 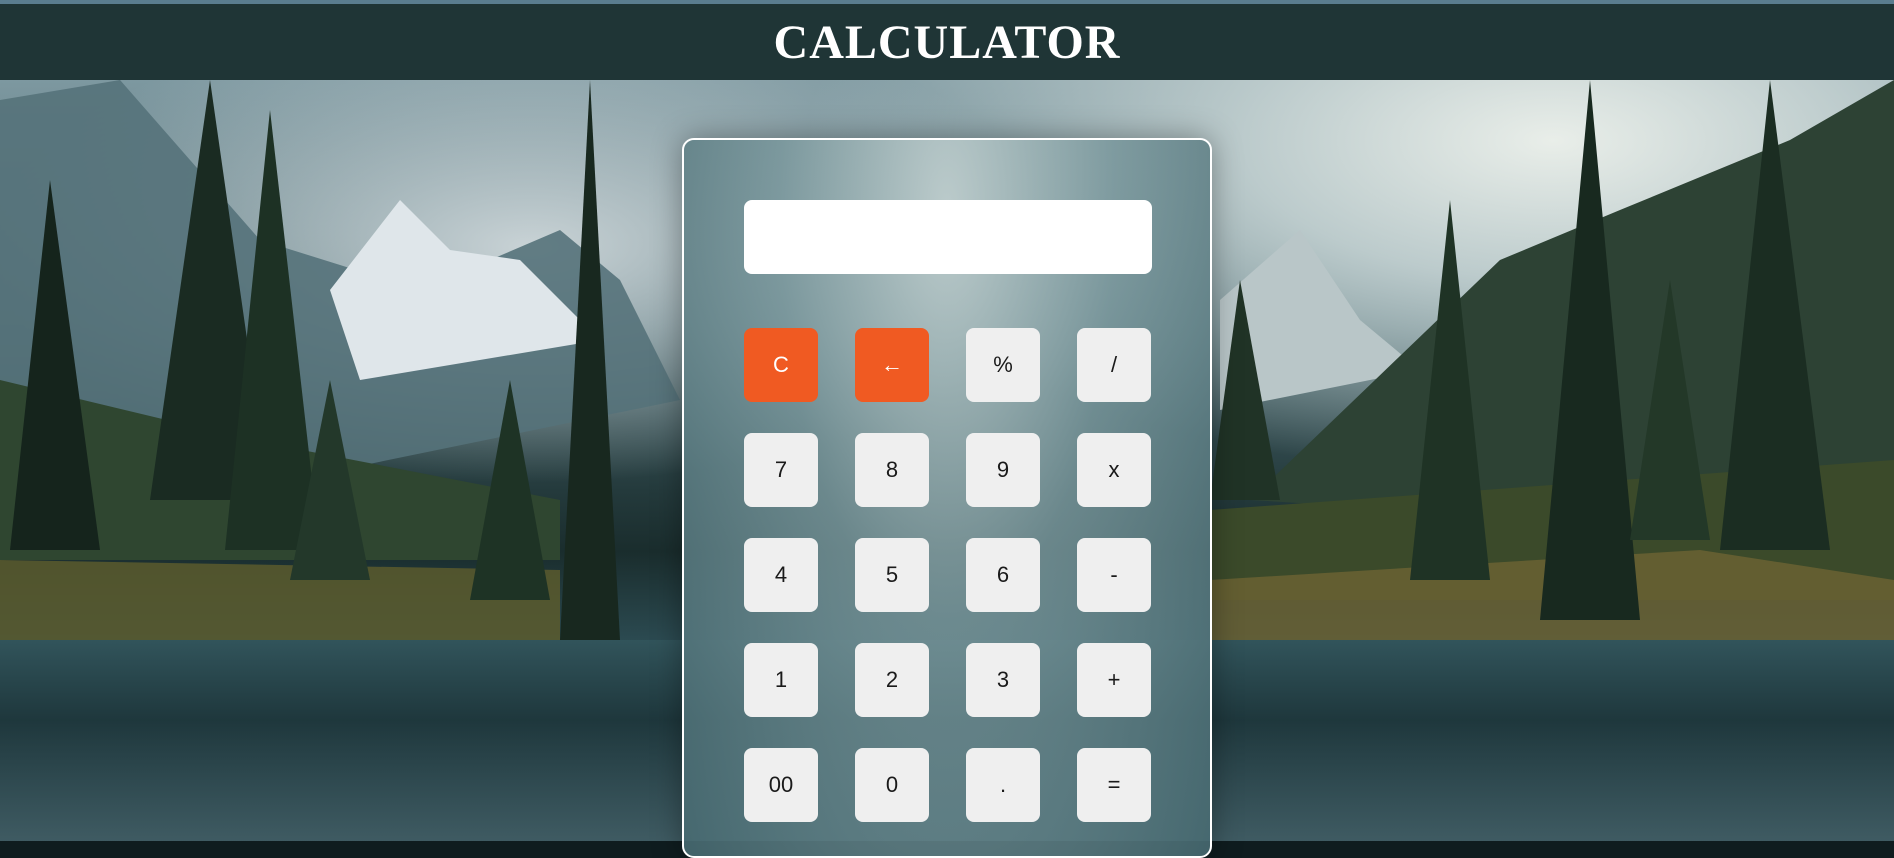 What do you see at coordinates (1114, 575) in the screenshot?
I see `subtract-button: -` at bounding box center [1114, 575].